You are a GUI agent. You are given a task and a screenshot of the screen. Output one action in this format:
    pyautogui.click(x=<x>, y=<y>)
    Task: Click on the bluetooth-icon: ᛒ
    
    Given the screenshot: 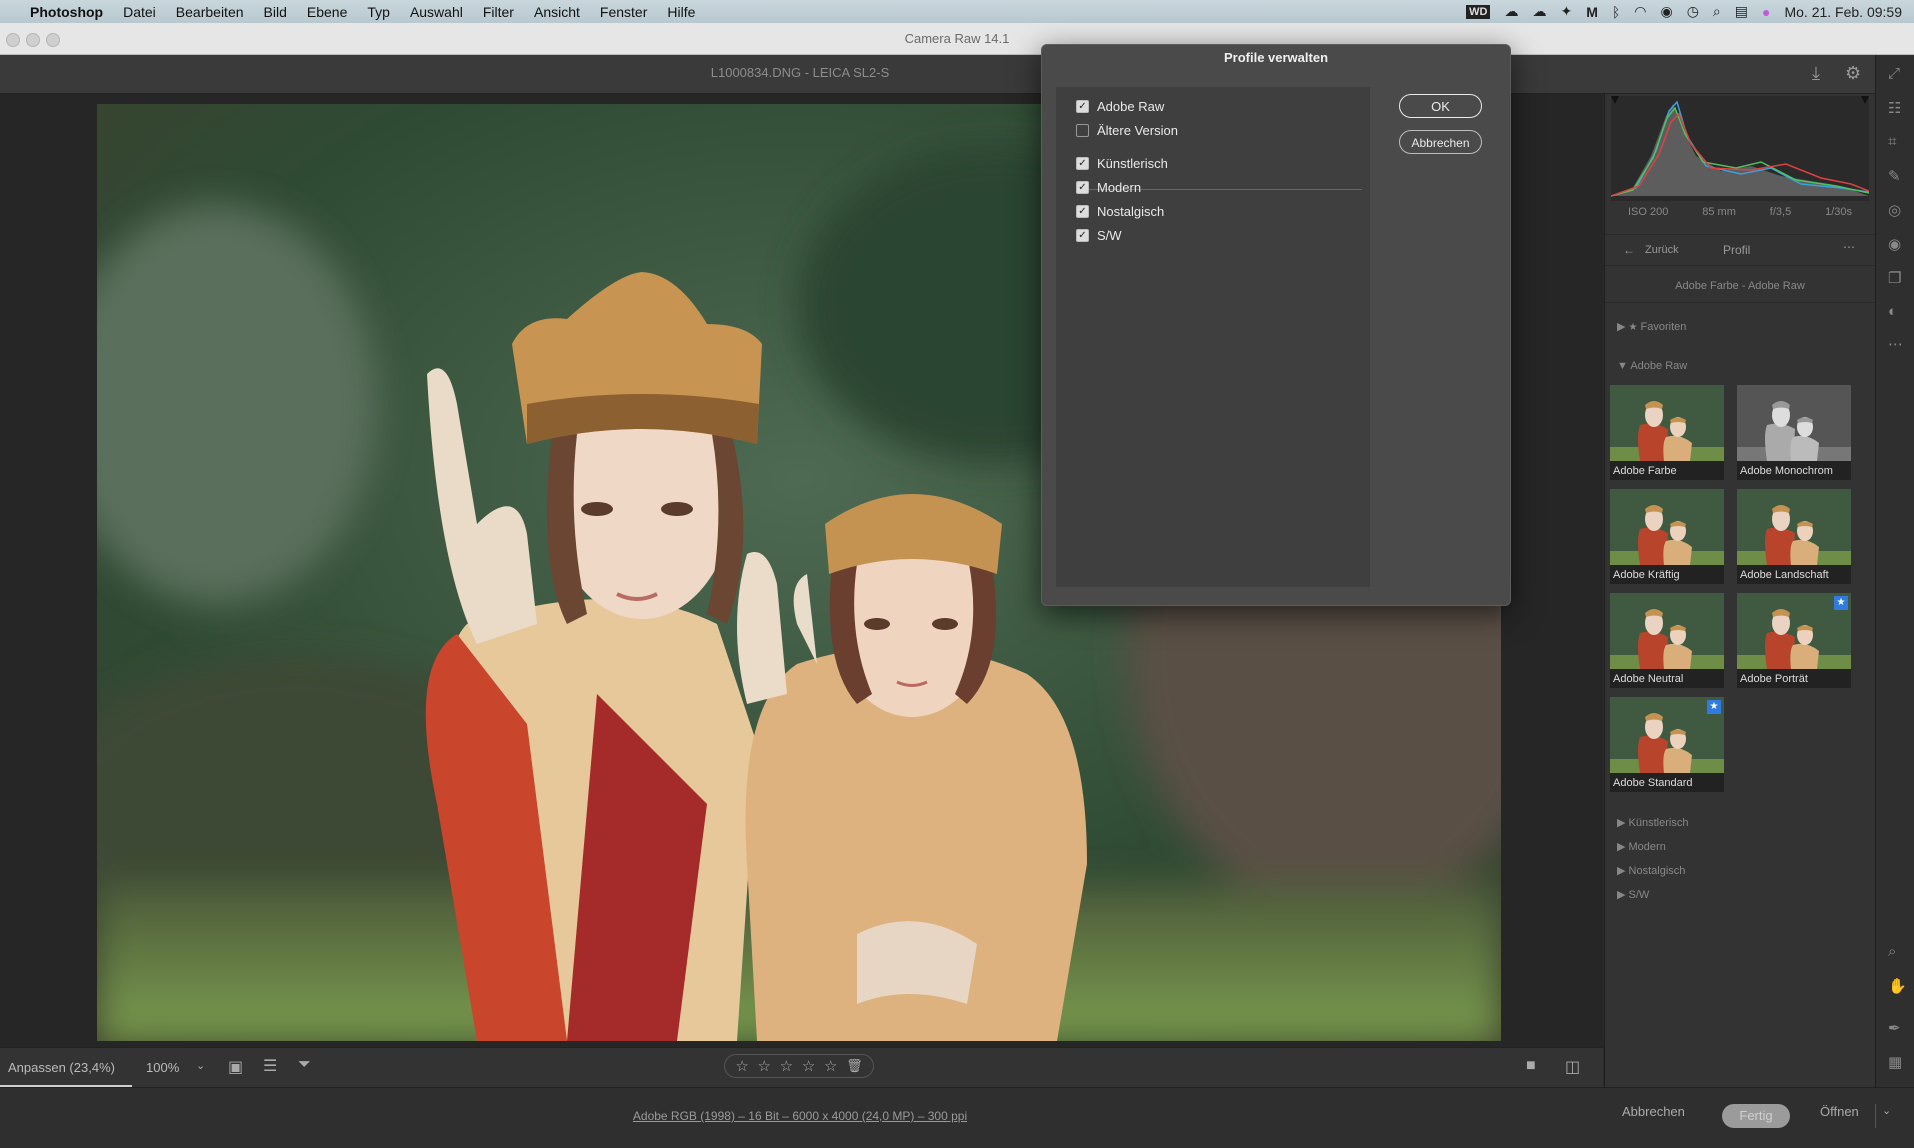 What is the action you would take?
    pyautogui.click(x=1616, y=12)
    